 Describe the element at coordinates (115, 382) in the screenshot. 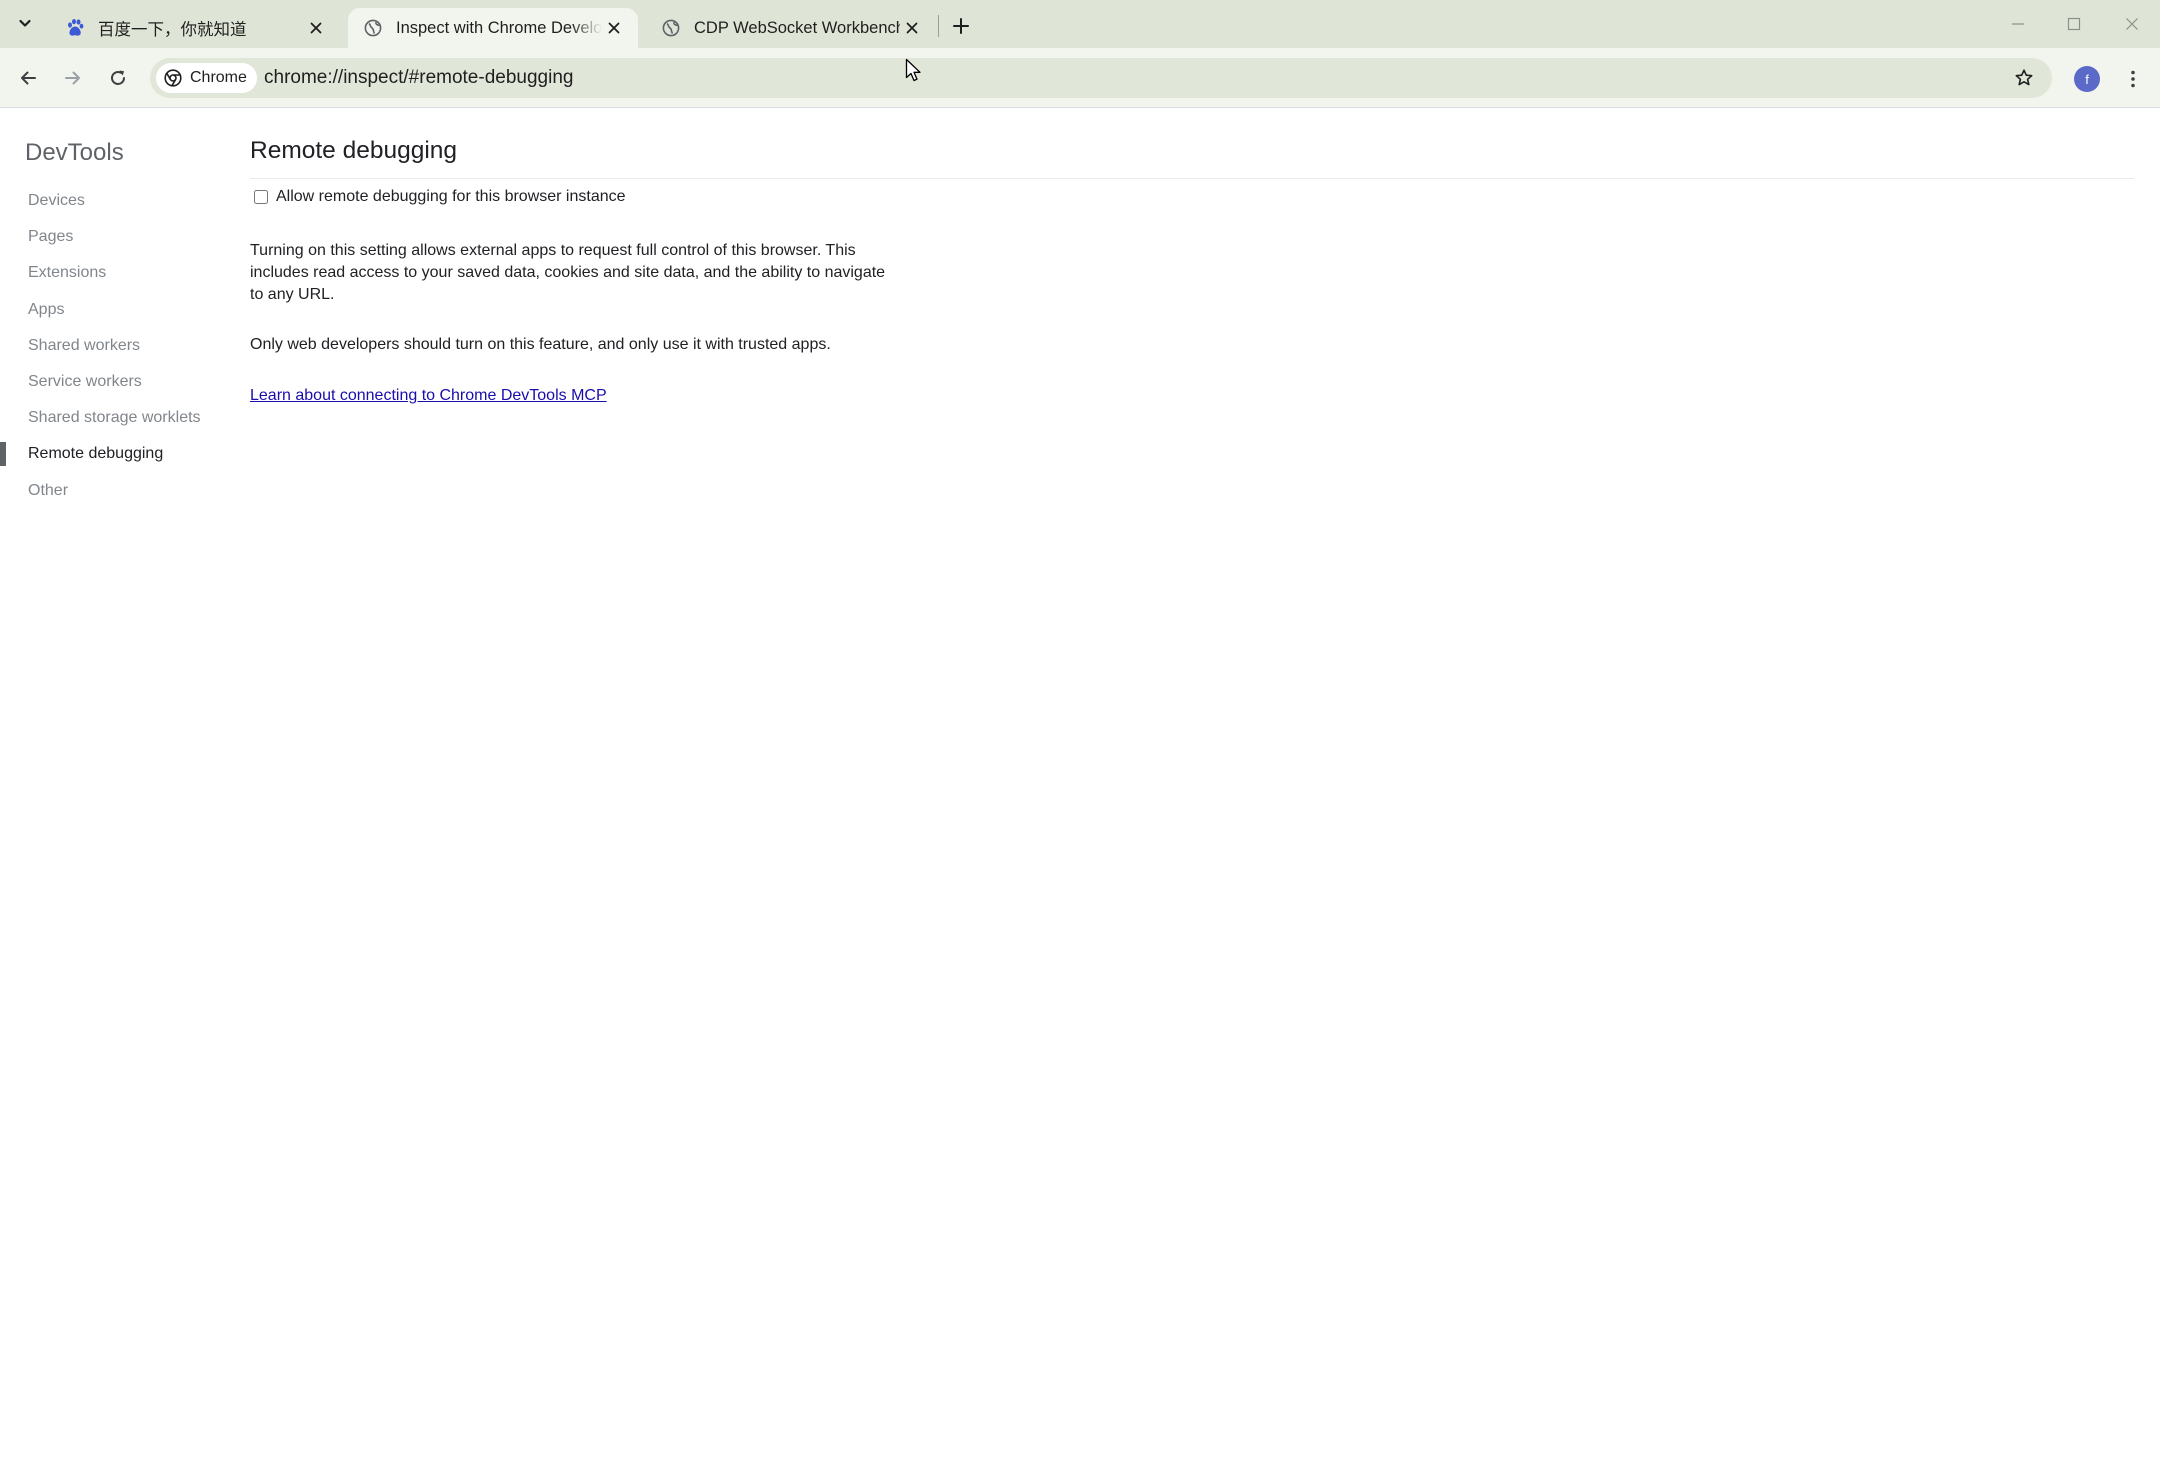

I see `sidebar-item-service-workers: Service workers` at that location.